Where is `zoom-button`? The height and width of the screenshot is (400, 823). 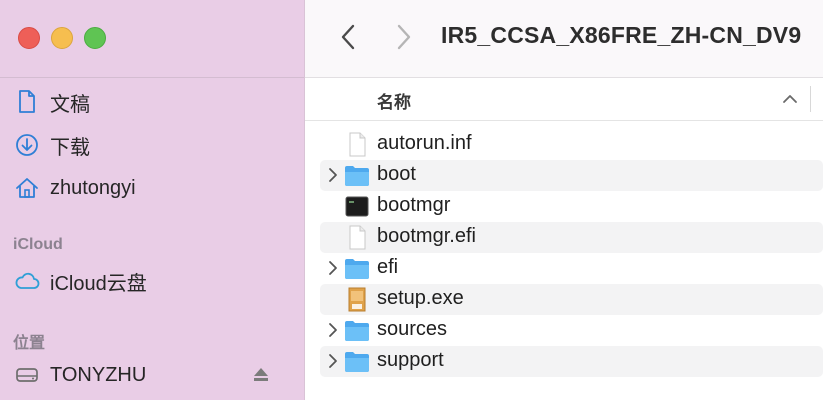 zoom-button is located at coordinates (95, 38).